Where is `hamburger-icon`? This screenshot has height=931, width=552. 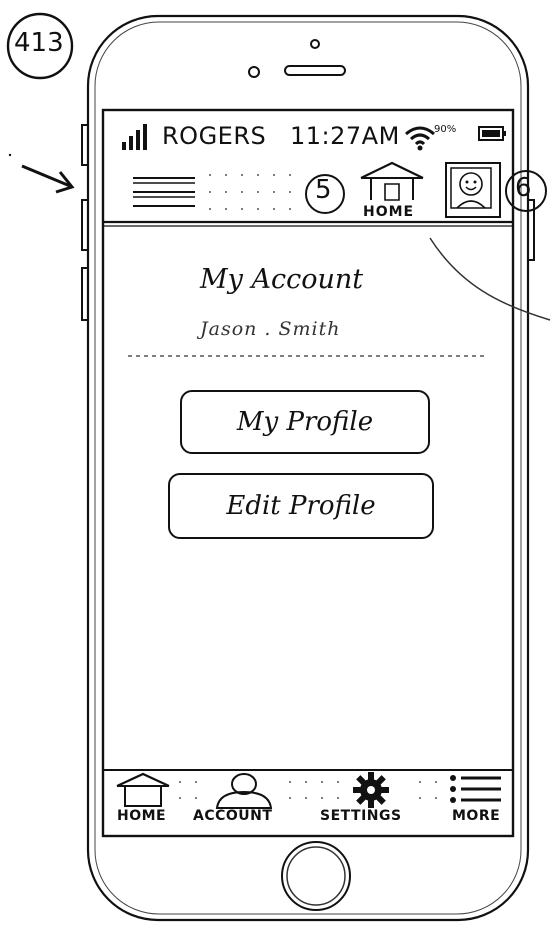 hamburger-icon is located at coordinates (164, 192).